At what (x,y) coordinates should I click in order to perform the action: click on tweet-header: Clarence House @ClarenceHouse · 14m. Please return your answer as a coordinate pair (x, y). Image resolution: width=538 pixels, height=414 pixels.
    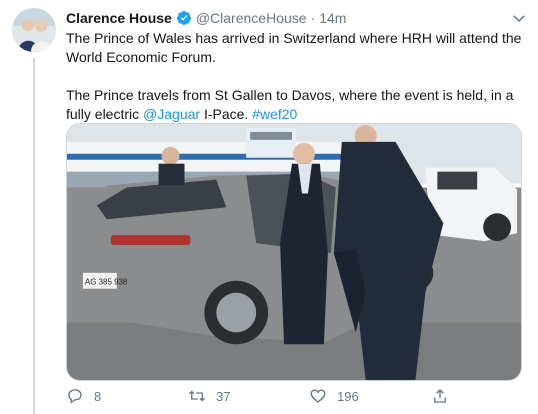
    Looking at the image, I should click on (287, 18).